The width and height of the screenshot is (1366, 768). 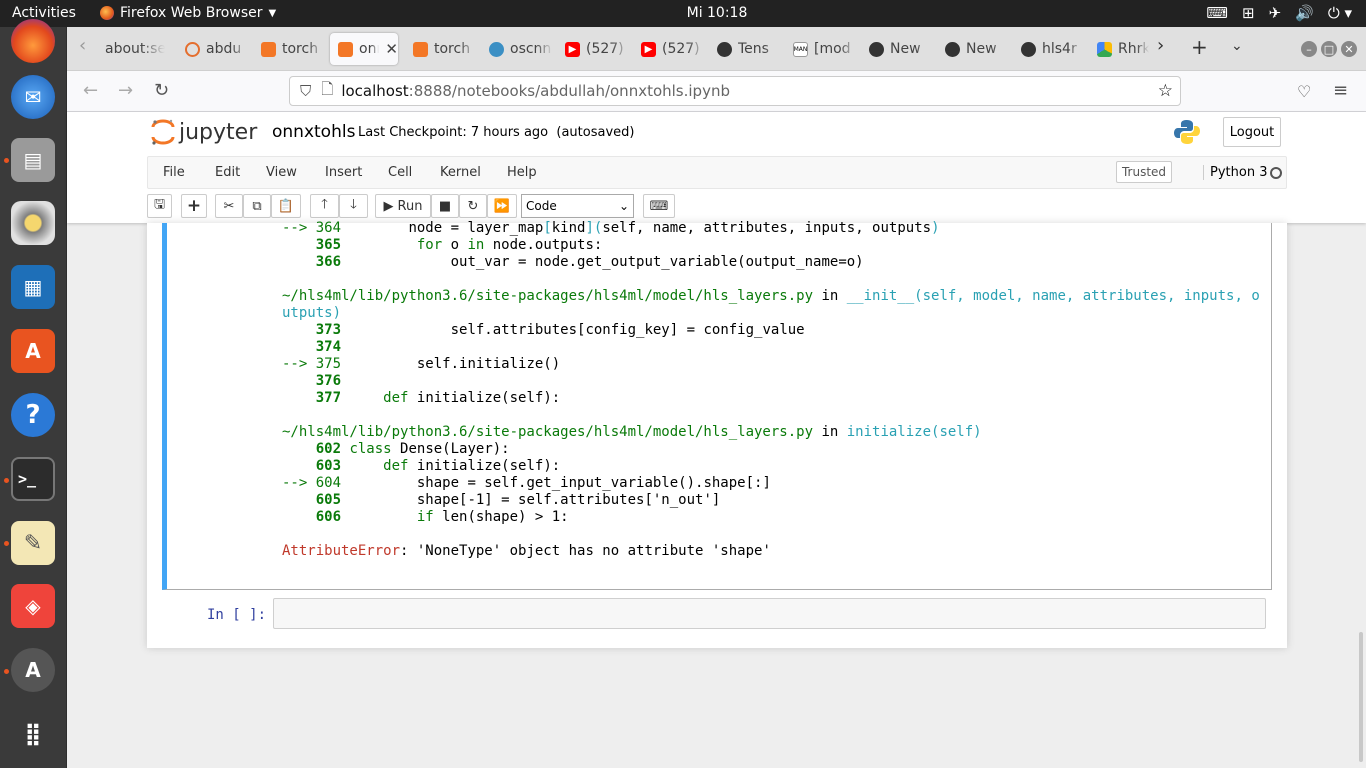 What do you see at coordinates (1340, 90) in the screenshot?
I see `hamburger-menu-icon: ≡` at bounding box center [1340, 90].